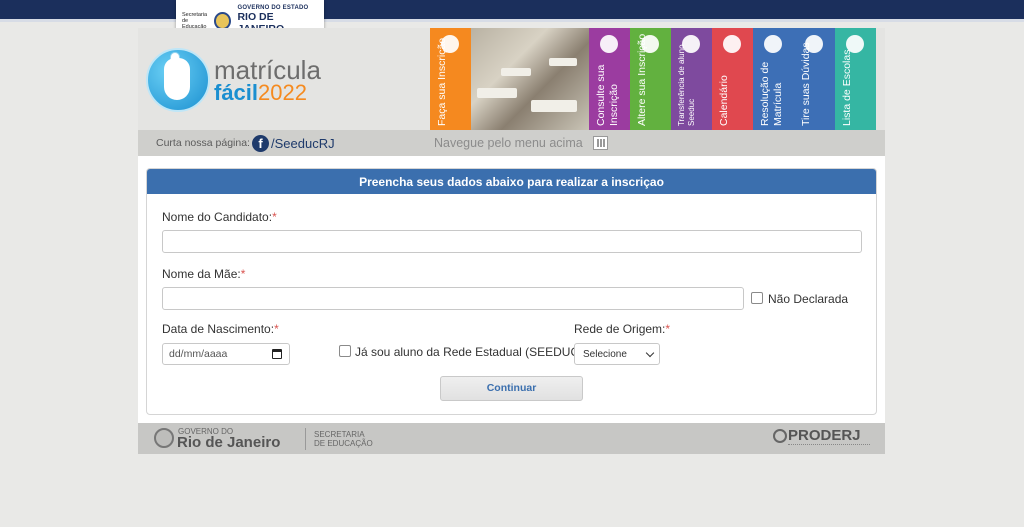 The width and height of the screenshot is (1024, 527). I want to click on menu-item-faca-inscricao: Faça sua Inscrição, so click(450, 79).